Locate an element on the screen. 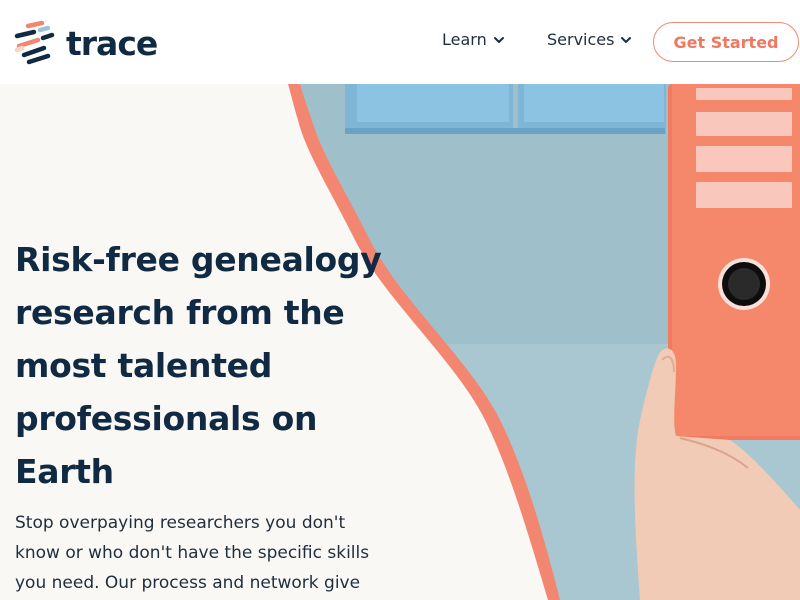 The height and width of the screenshot is (600, 800). nav-learn-dropdown: Learn is located at coordinates (473, 39).